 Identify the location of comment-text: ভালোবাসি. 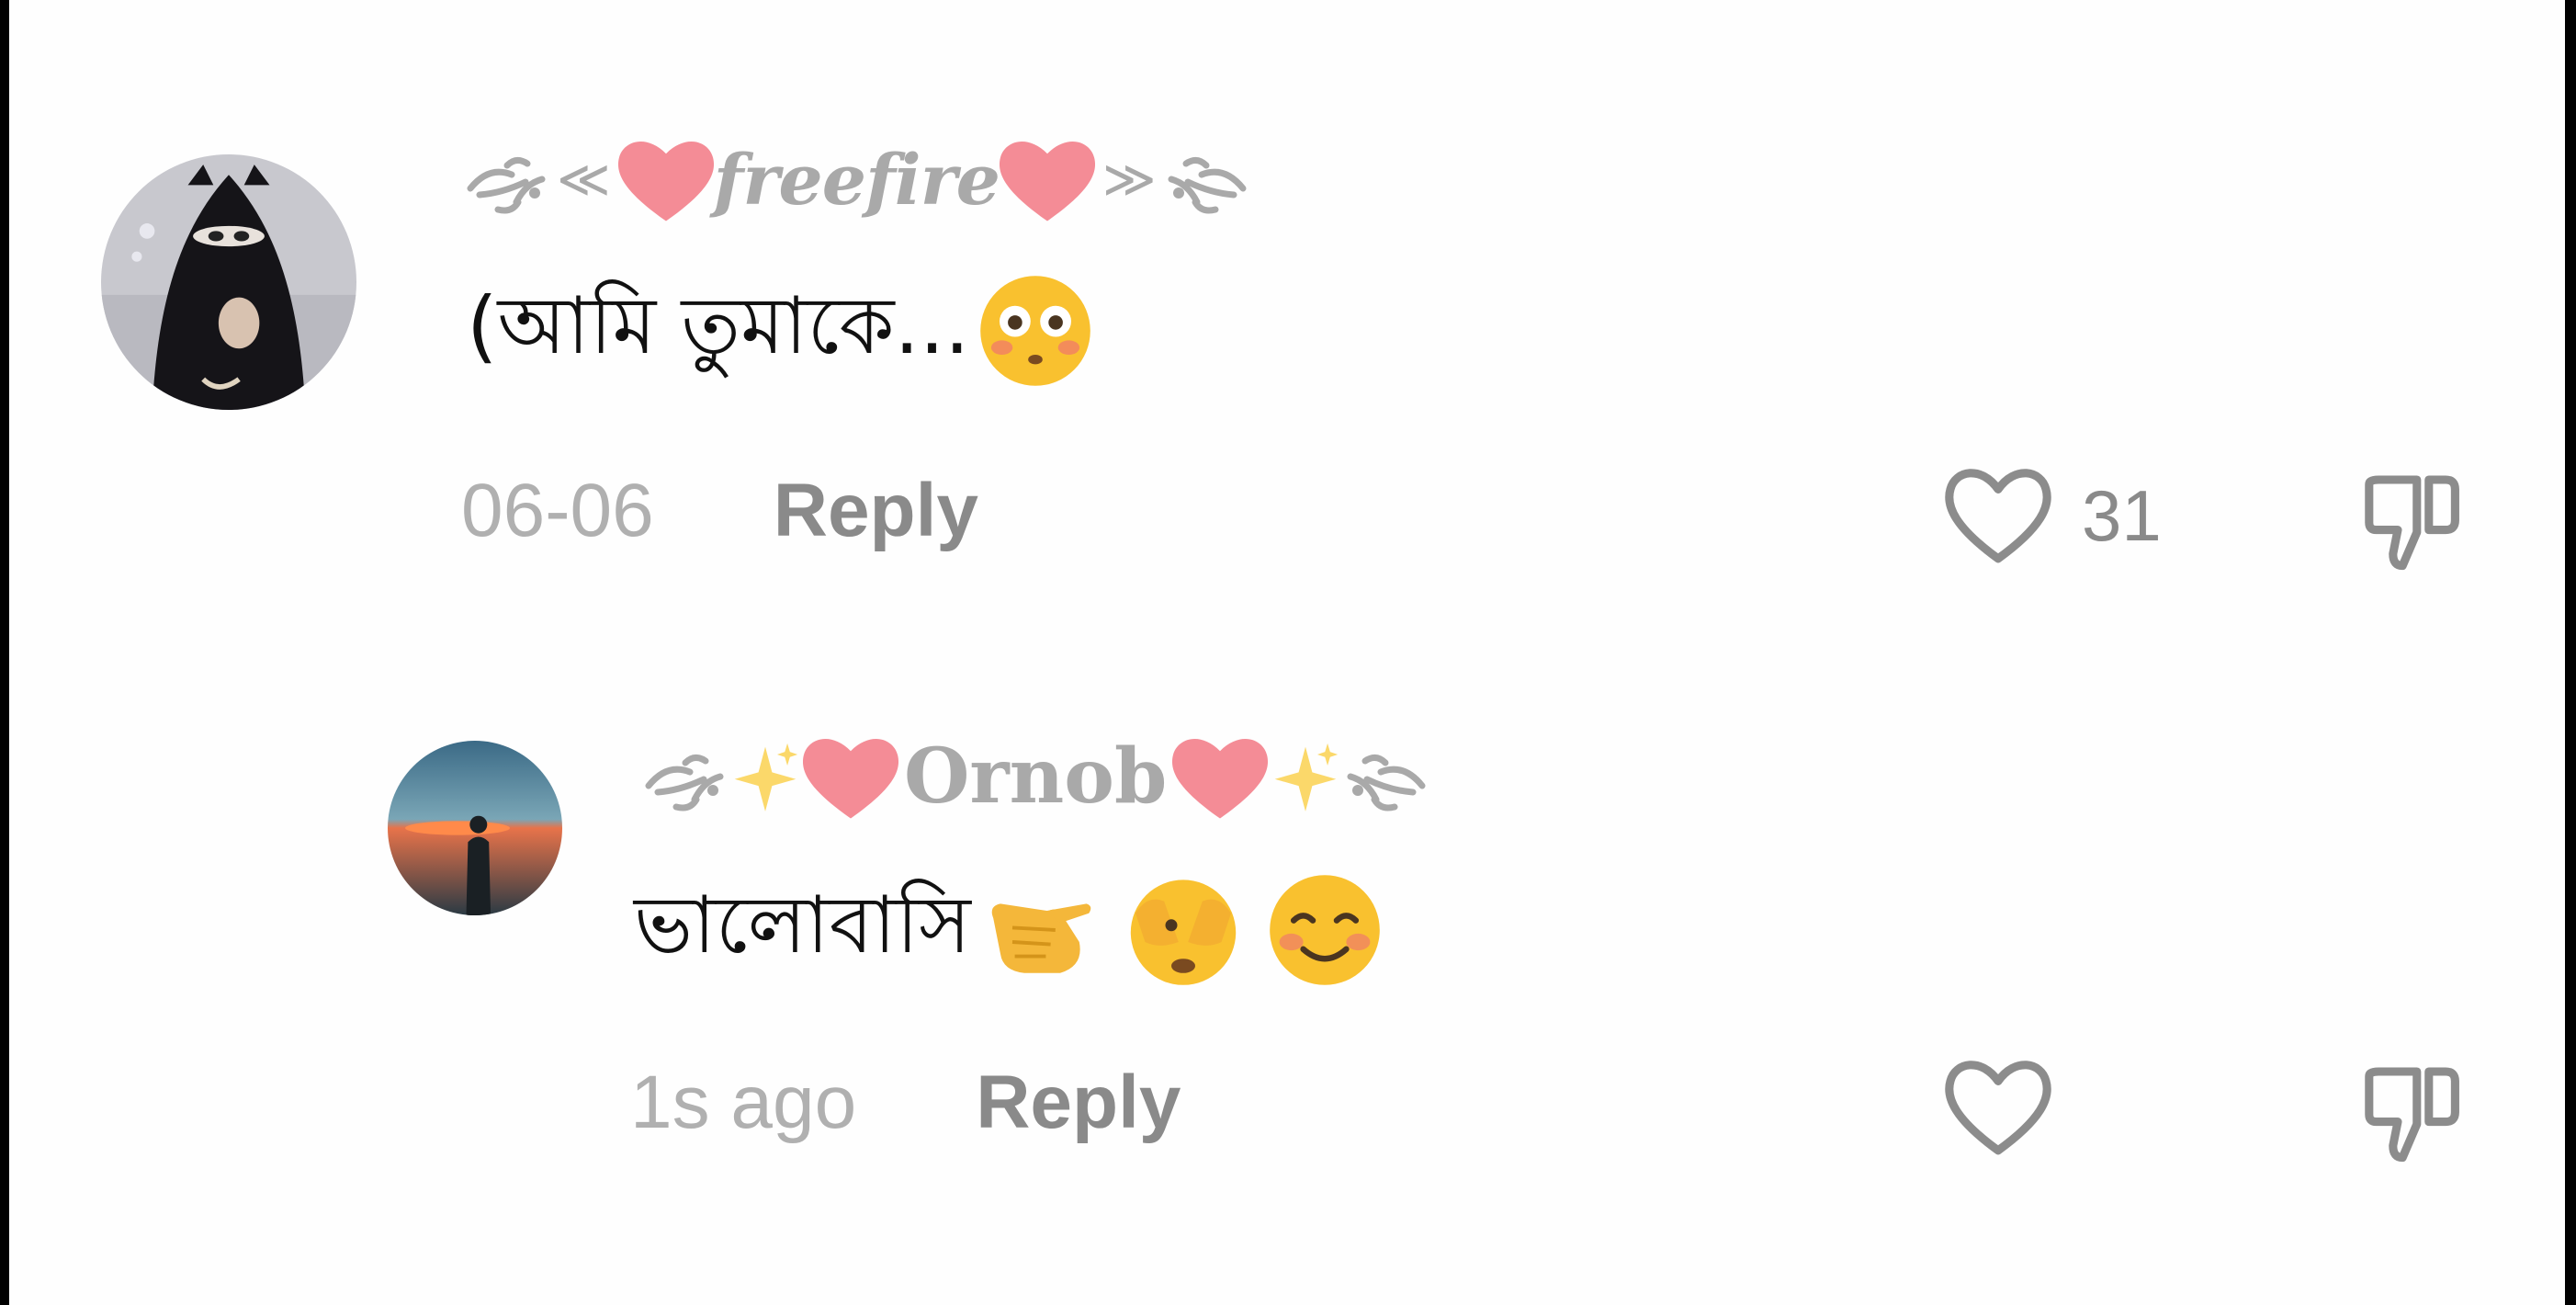
(1009, 930).